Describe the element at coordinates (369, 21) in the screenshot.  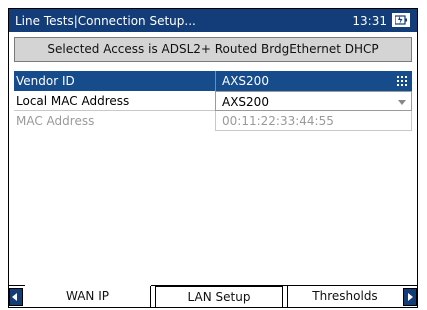
I see `clock: 13:31` at that location.